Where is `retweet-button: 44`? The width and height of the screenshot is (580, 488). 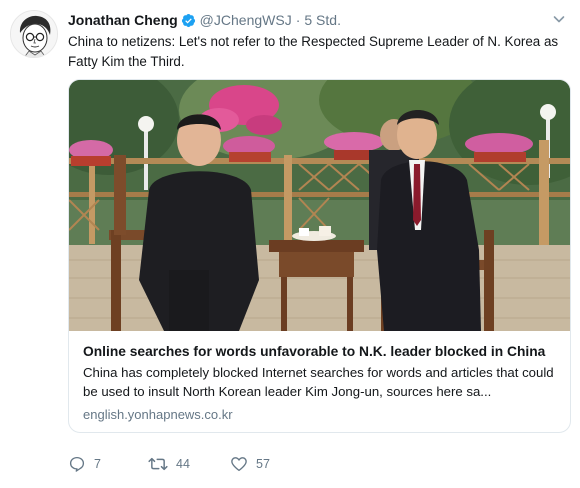 retweet-button: 44 is located at coordinates (189, 464).